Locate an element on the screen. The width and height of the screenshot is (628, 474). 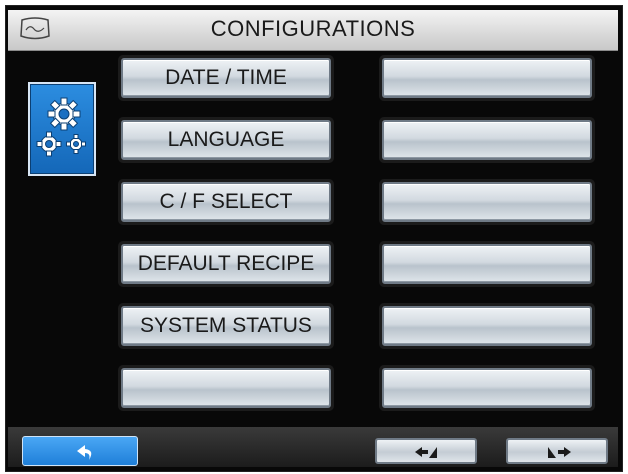
return-arrow-icon is located at coordinates (84, 452).